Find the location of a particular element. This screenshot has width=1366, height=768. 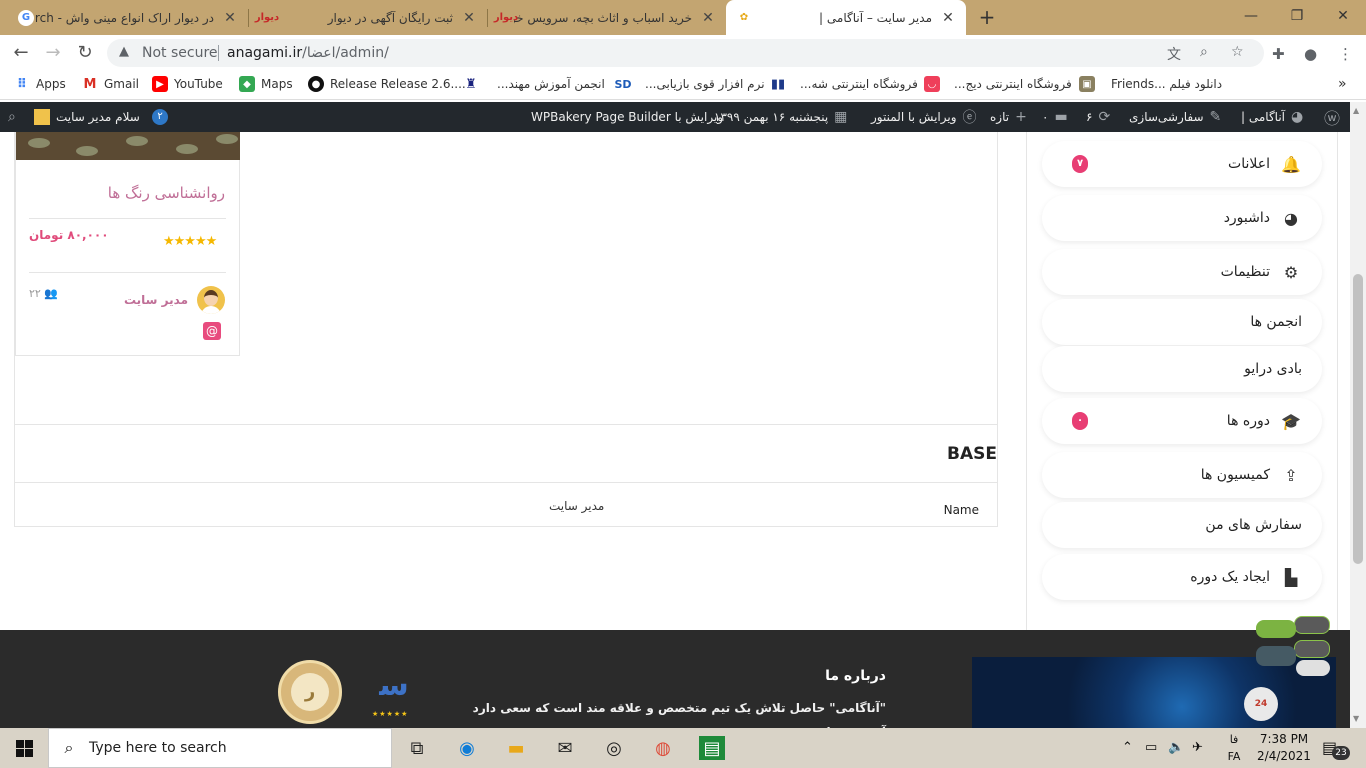

sidebar-item-commissions: کمیسیون ها ⇪ is located at coordinates (1182, 475).